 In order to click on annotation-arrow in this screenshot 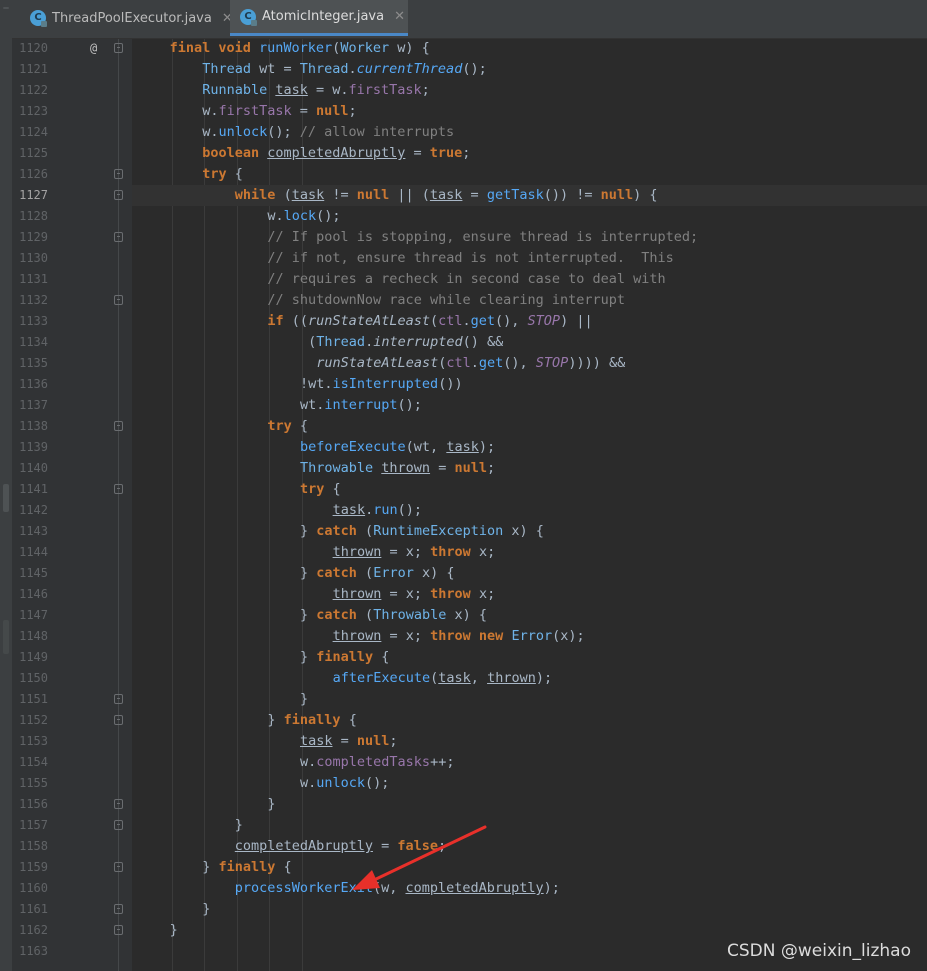, I will do `click(419, 857)`.